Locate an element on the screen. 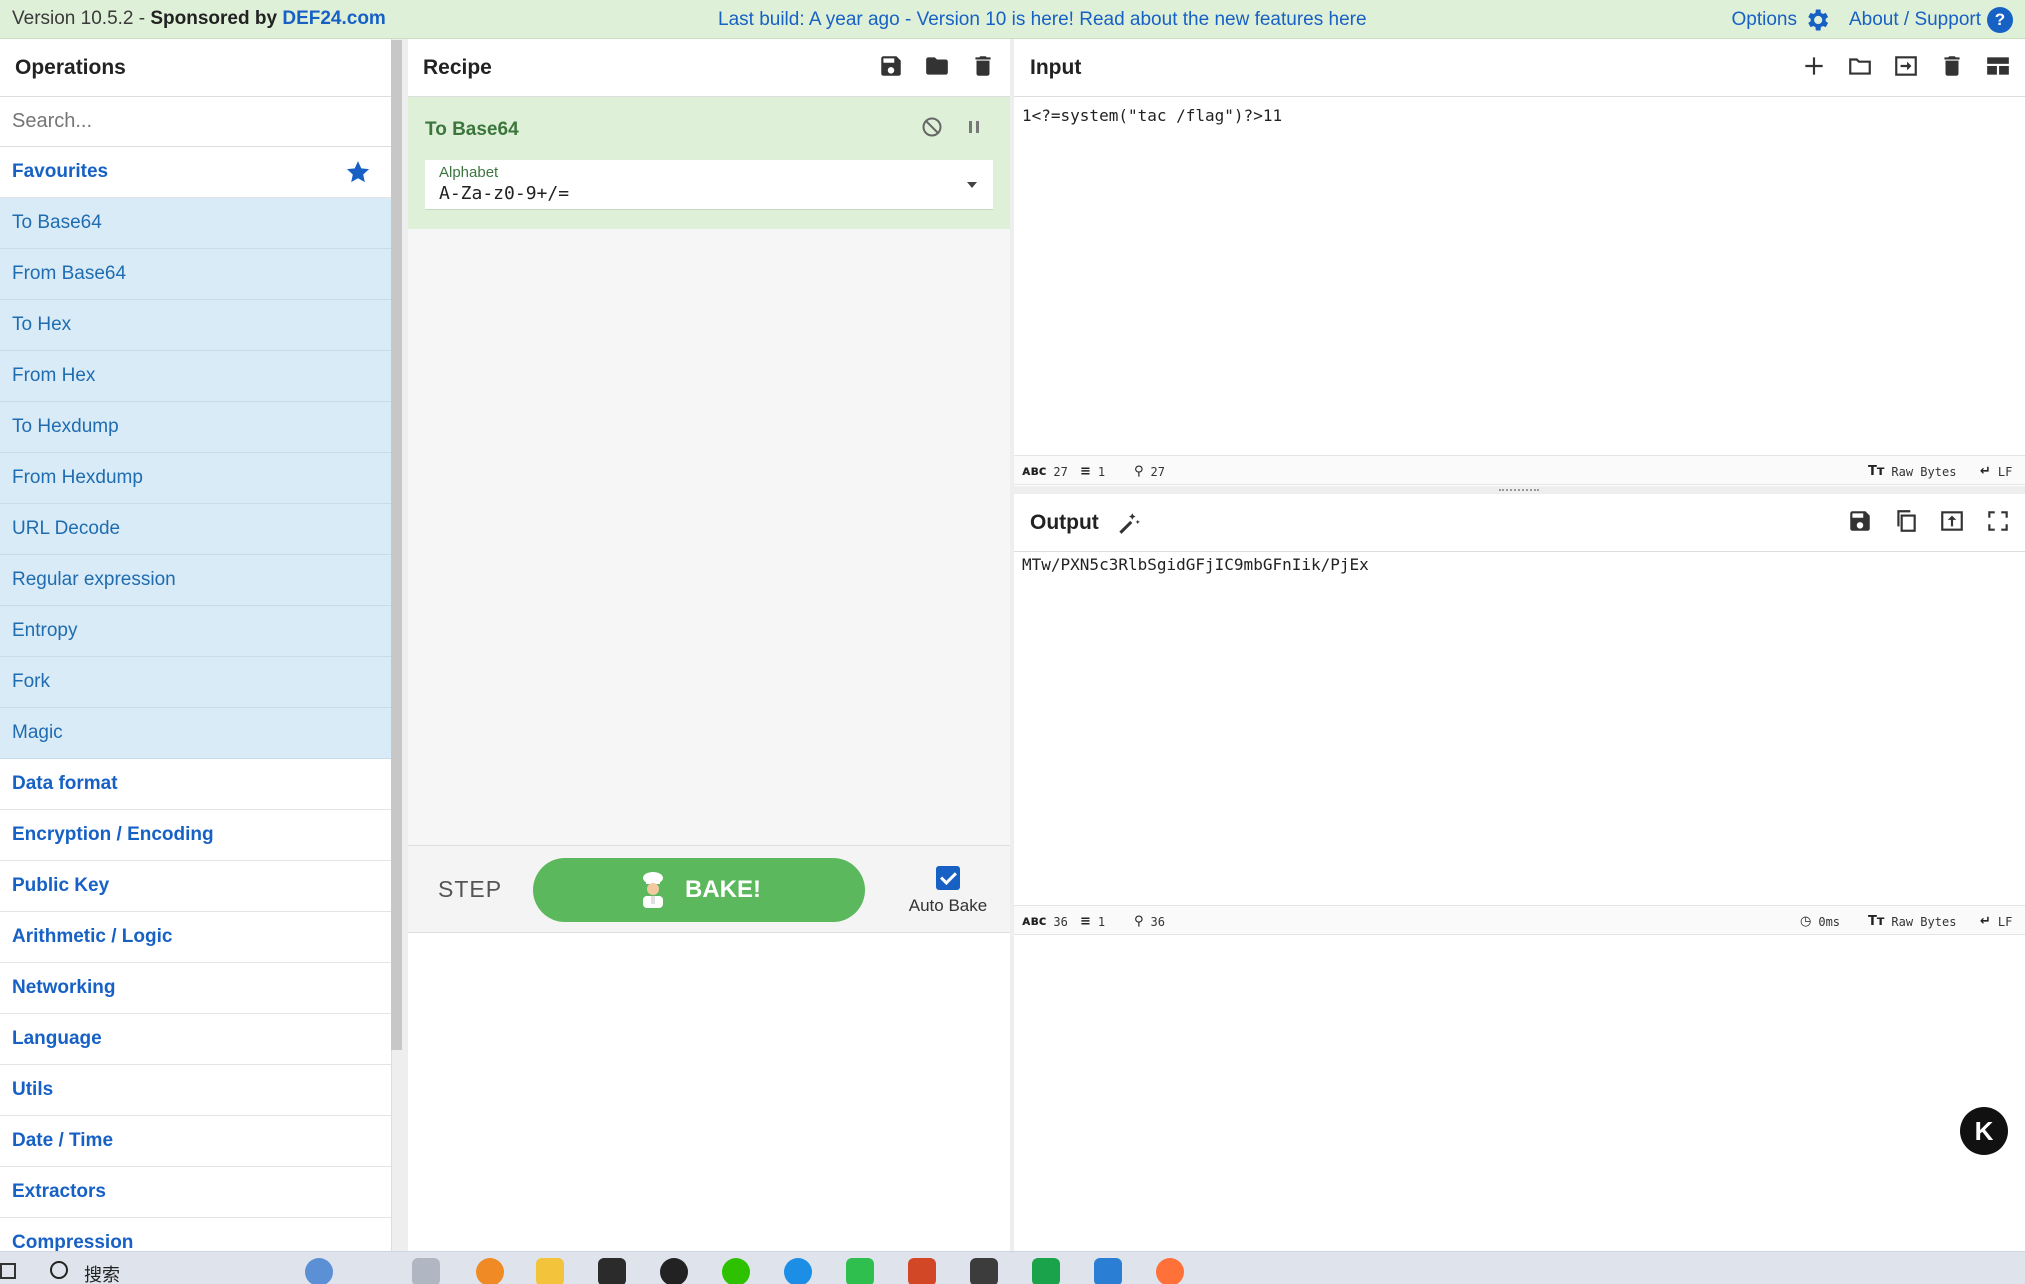  input-encoding-value: Raw Bytes is located at coordinates (1924, 471).